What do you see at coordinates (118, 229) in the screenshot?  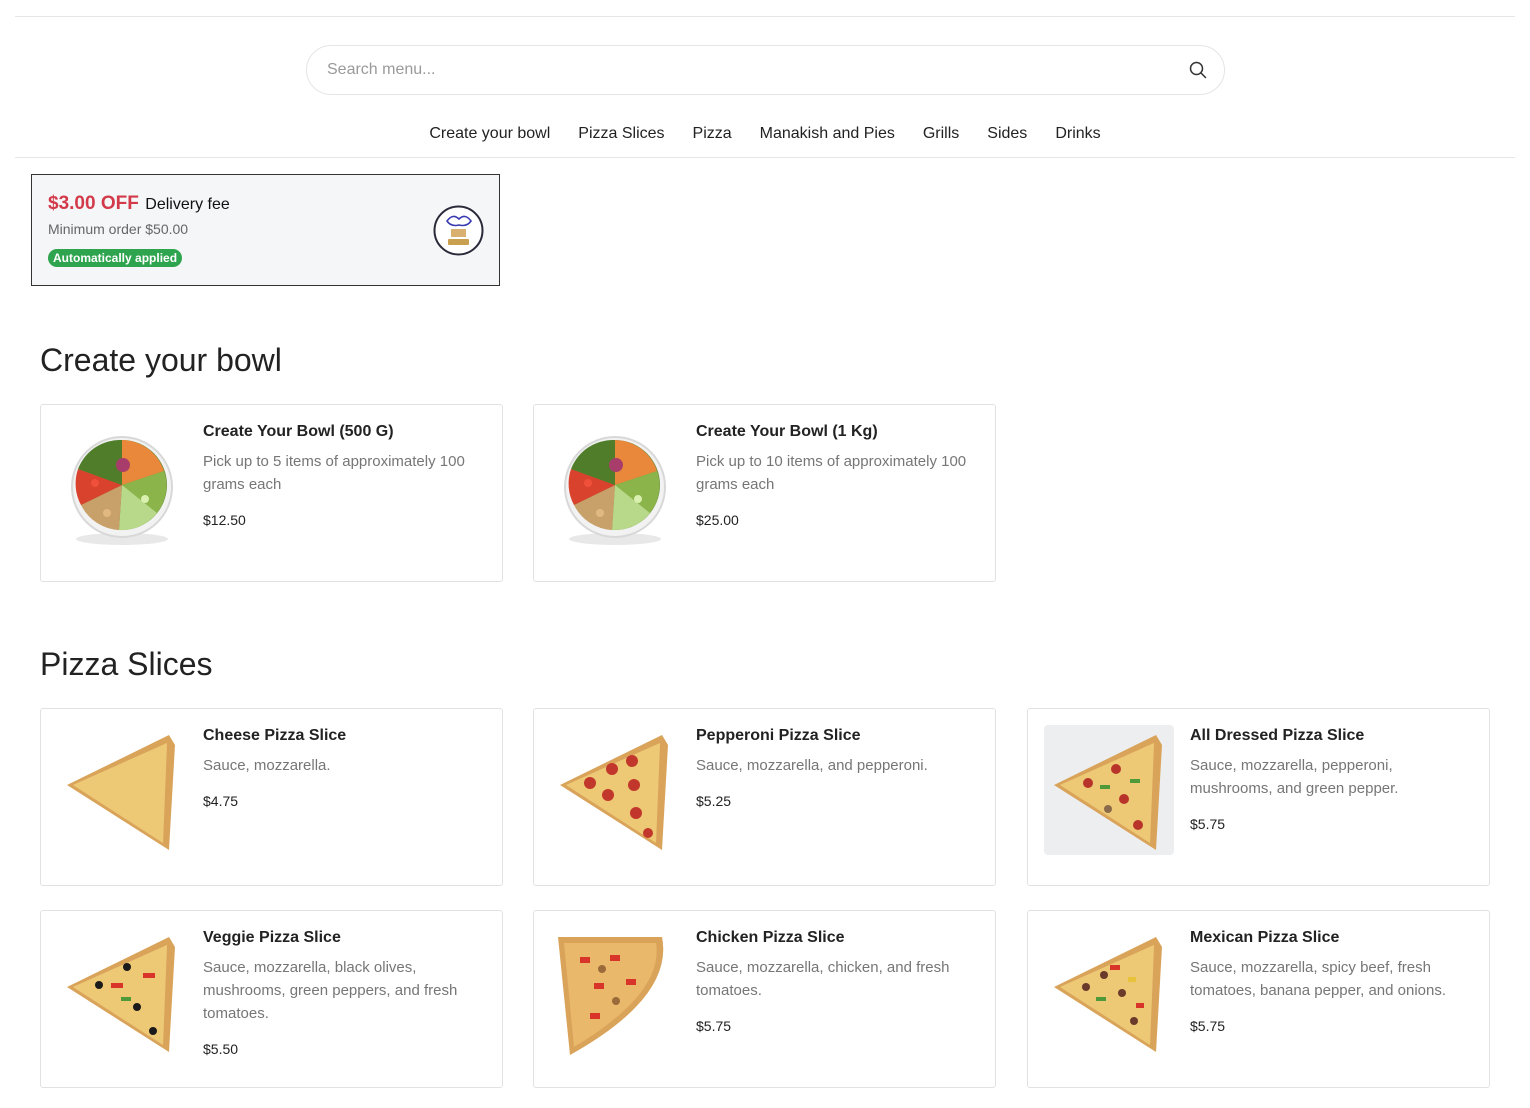 I see `promo-minimum: Minimum order $50.00` at bounding box center [118, 229].